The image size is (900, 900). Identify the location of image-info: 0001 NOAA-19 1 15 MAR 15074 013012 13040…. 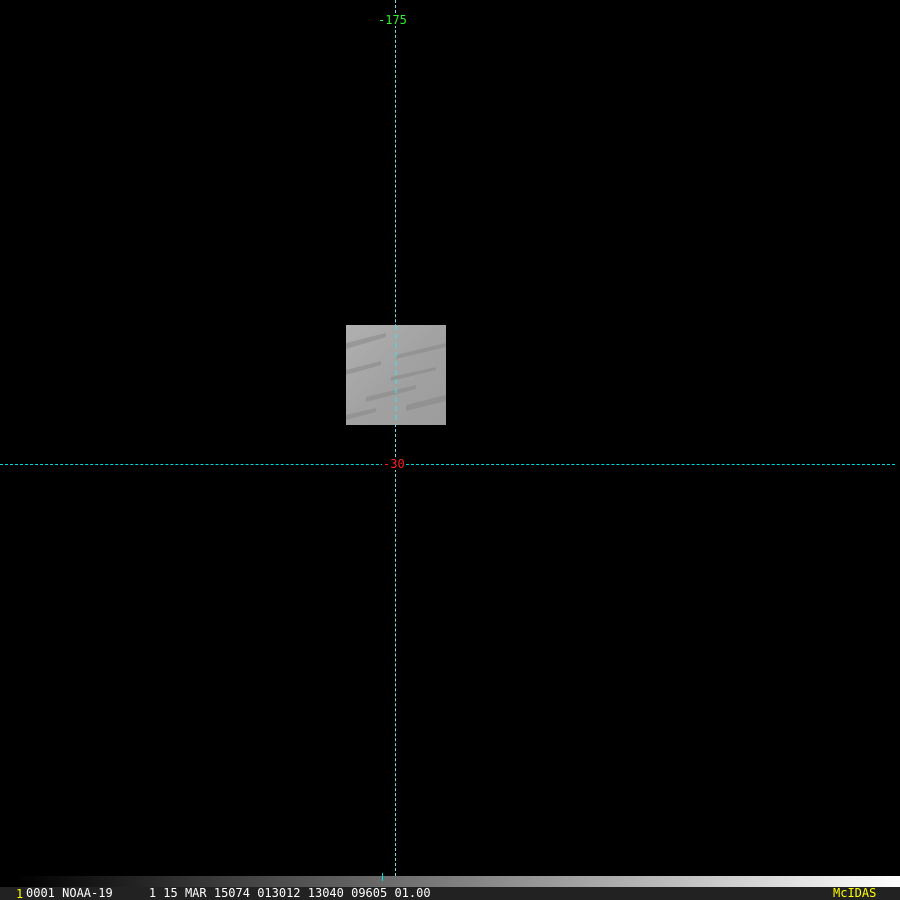
(228, 893).